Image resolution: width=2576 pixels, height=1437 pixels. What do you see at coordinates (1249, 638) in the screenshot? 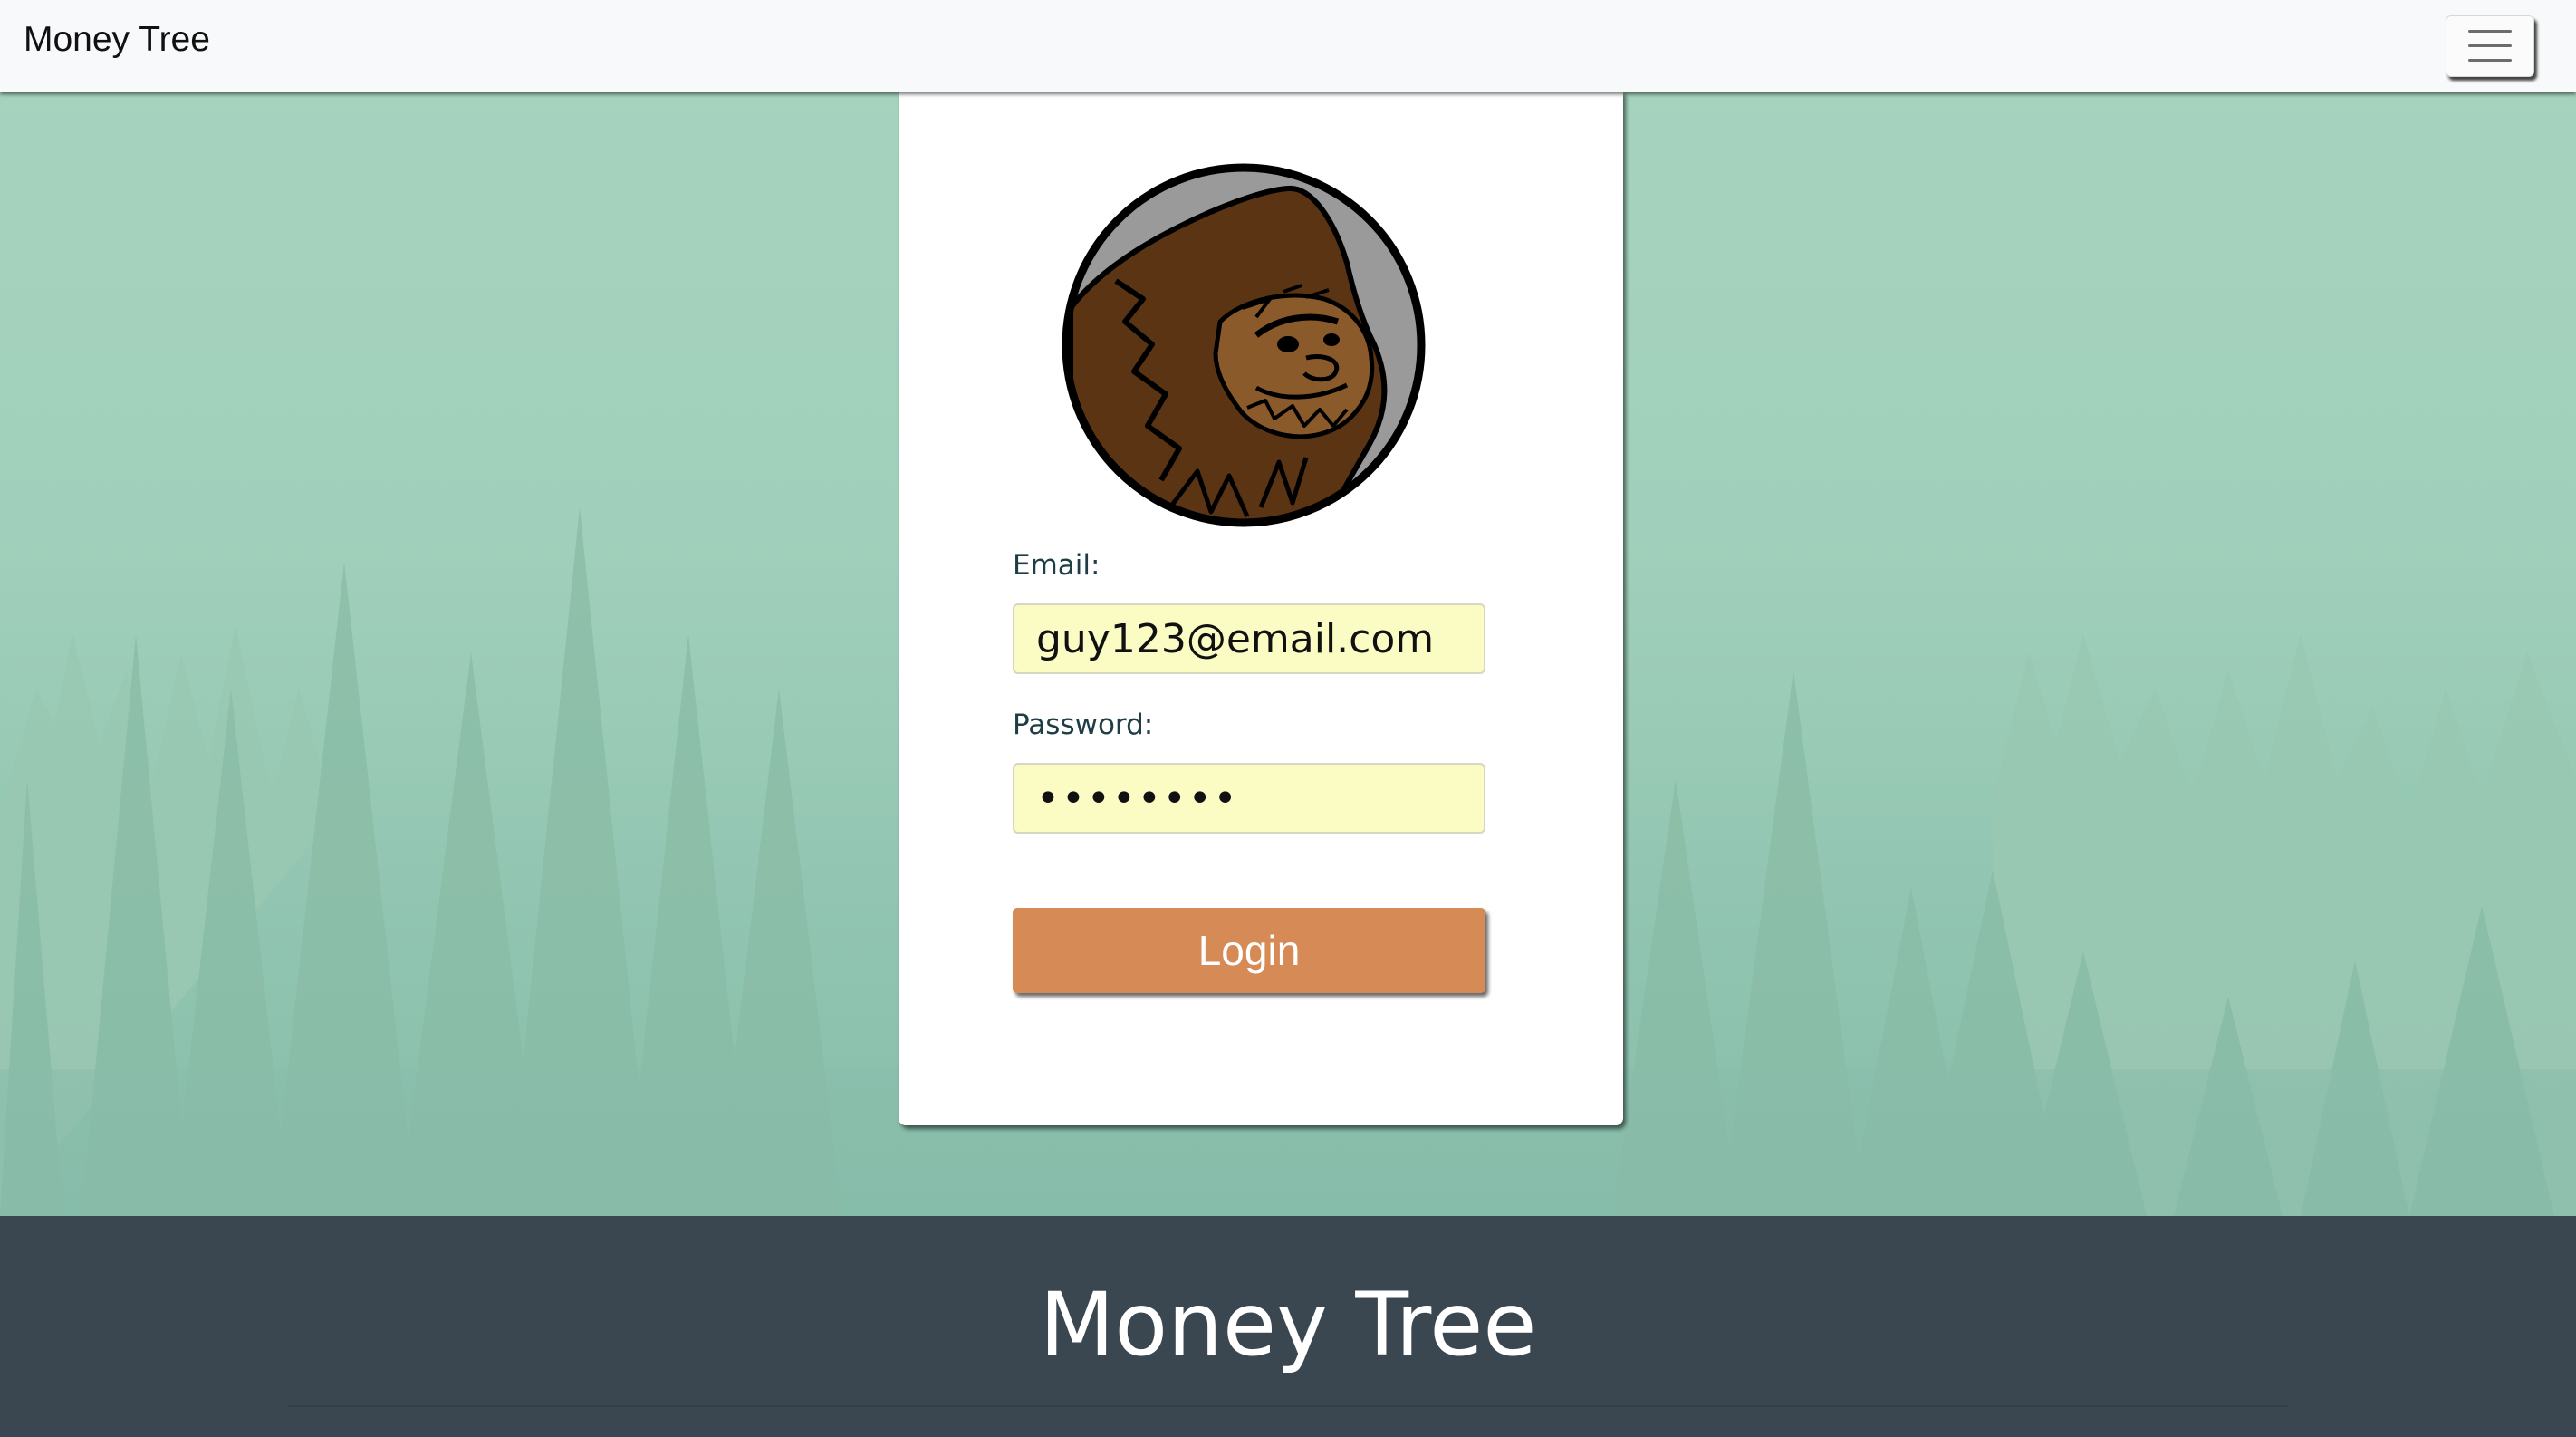
I see `email-field` at bounding box center [1249, 638].